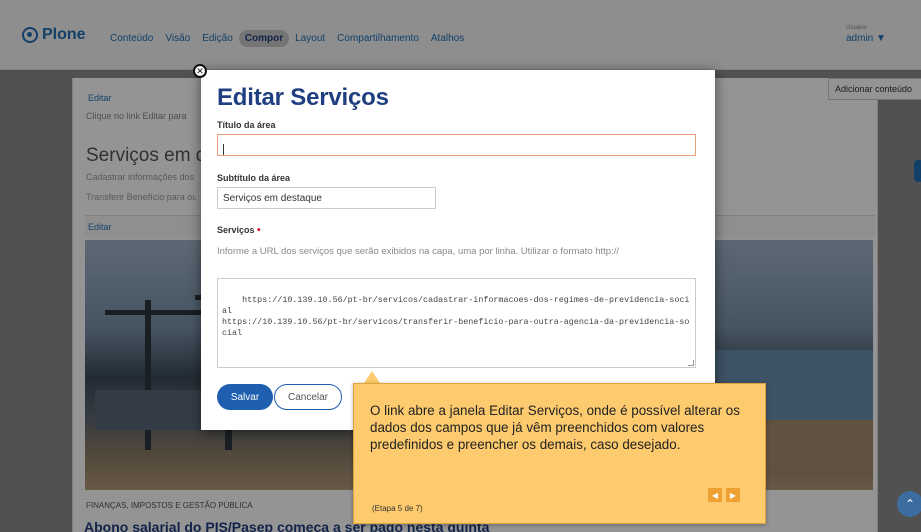 Image resolution: width=921 pixels, height=532 pixels. What do you see at coordinates (456, 145) in the screenshot?
I see `title-field` at bounding box center [456, 145].